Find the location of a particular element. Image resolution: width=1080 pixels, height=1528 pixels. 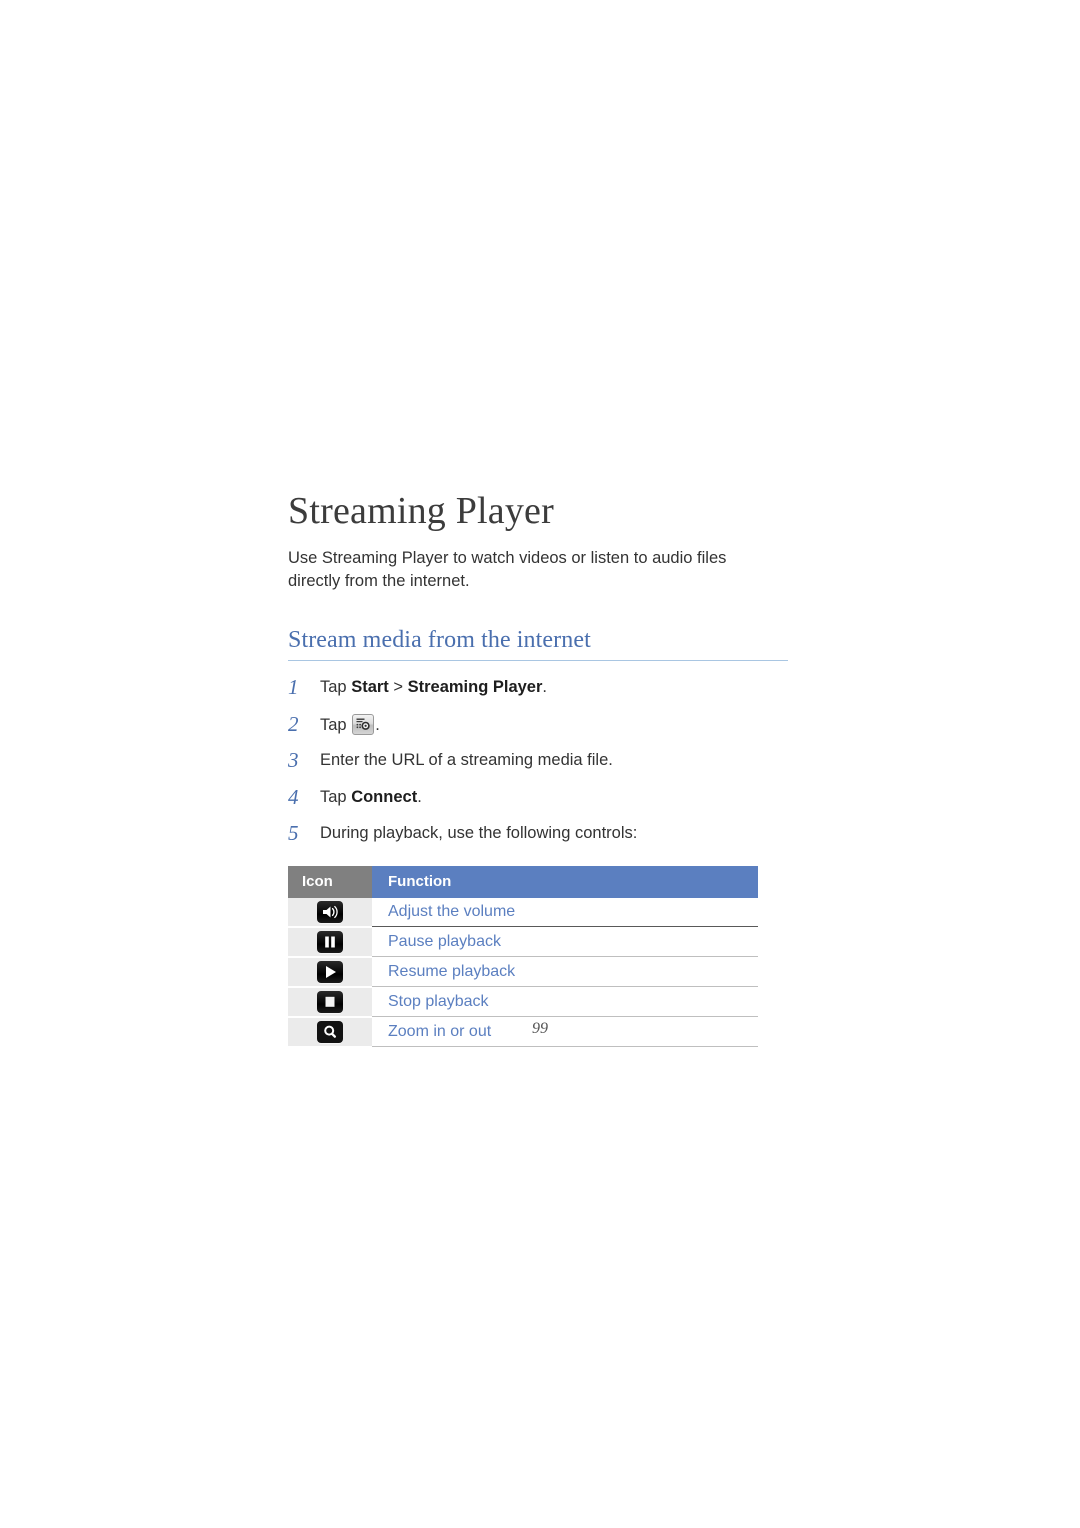

step-number: 4 is located at coordinates (293, 796).